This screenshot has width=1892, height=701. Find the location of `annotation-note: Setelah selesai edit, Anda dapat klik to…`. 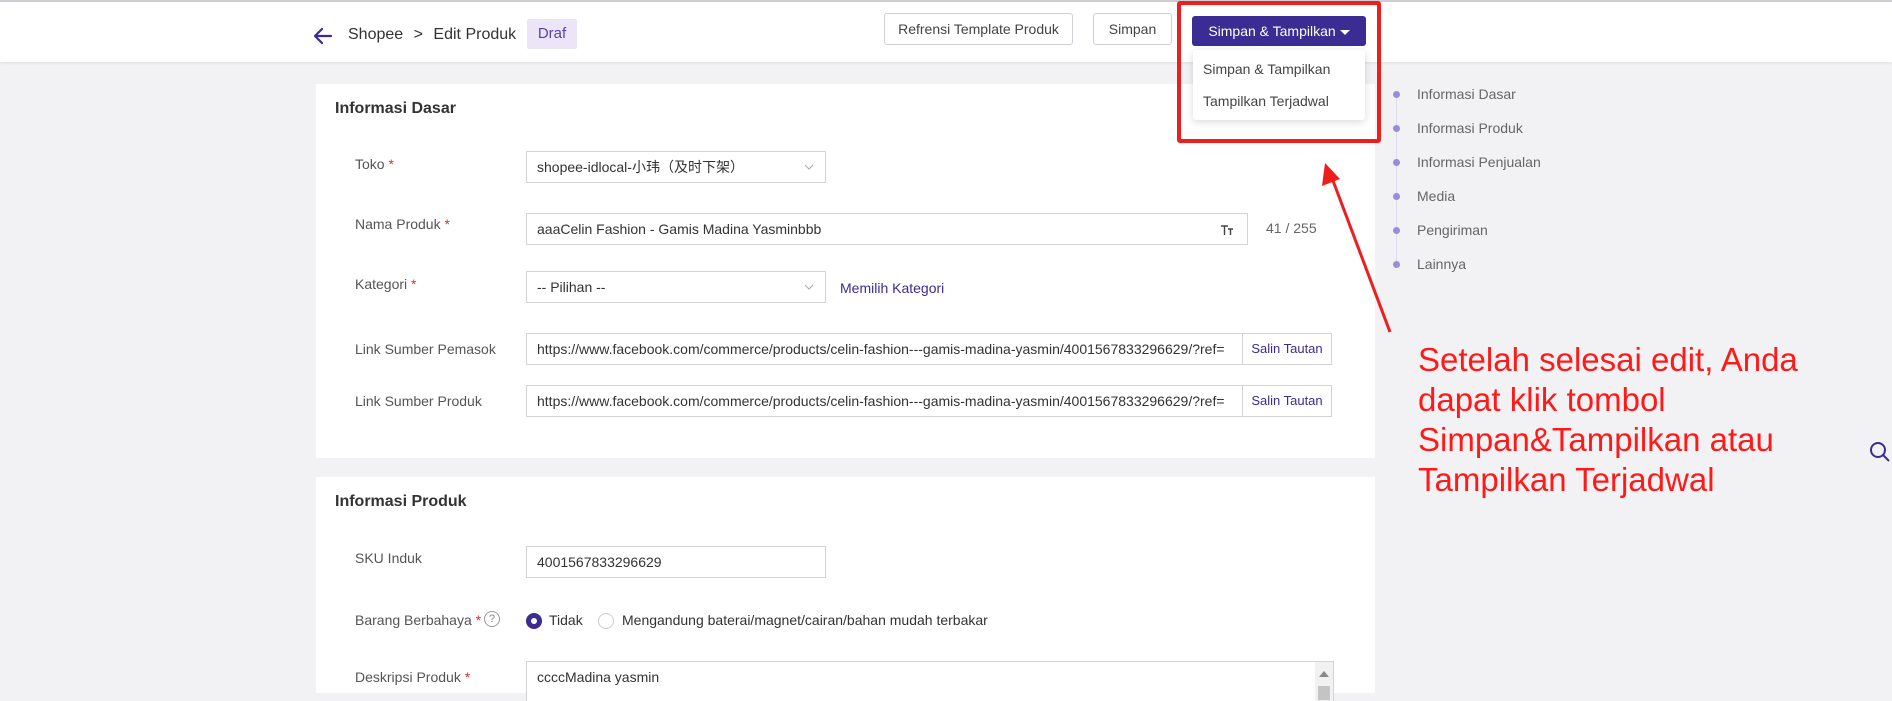

annotation-note: Setelah selesai edit, Anda dapat klik to… is located at coordinates (1608, 419).